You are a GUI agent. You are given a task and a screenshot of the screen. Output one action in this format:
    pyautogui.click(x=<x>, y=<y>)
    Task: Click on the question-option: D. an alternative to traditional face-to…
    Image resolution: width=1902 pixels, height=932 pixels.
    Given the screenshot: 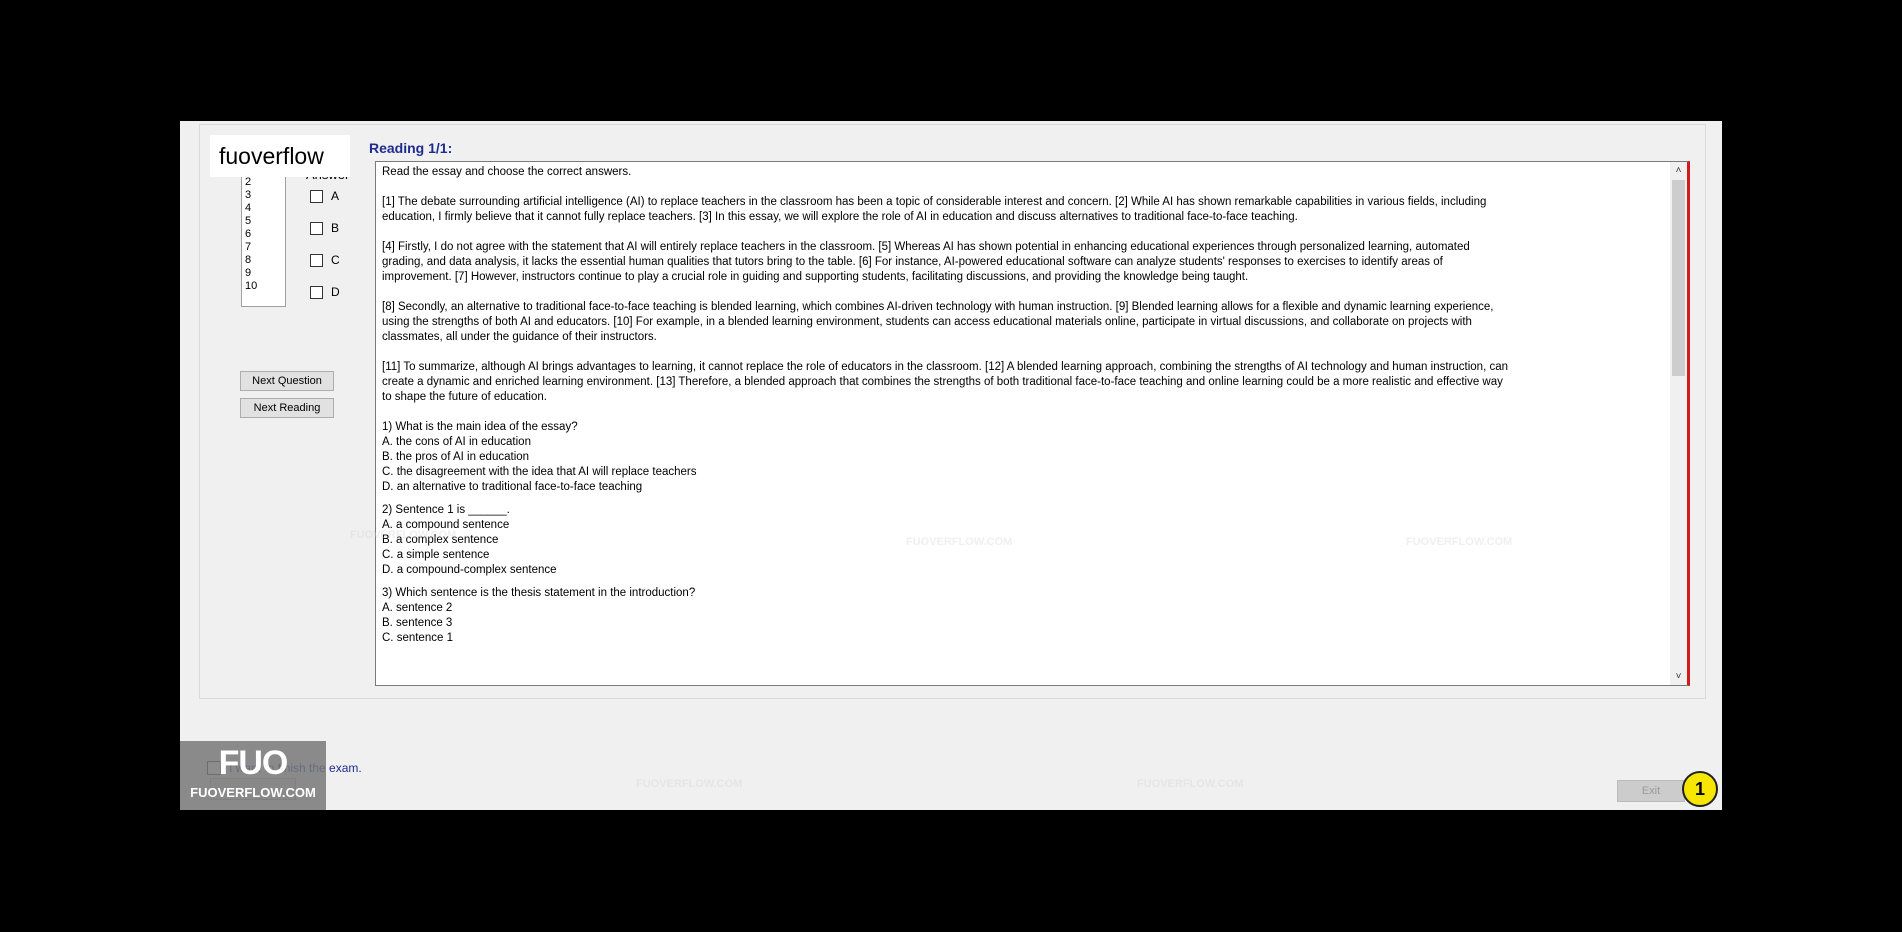 What is the action you would take?
    pyautogui.click(x=512, y=487)
    